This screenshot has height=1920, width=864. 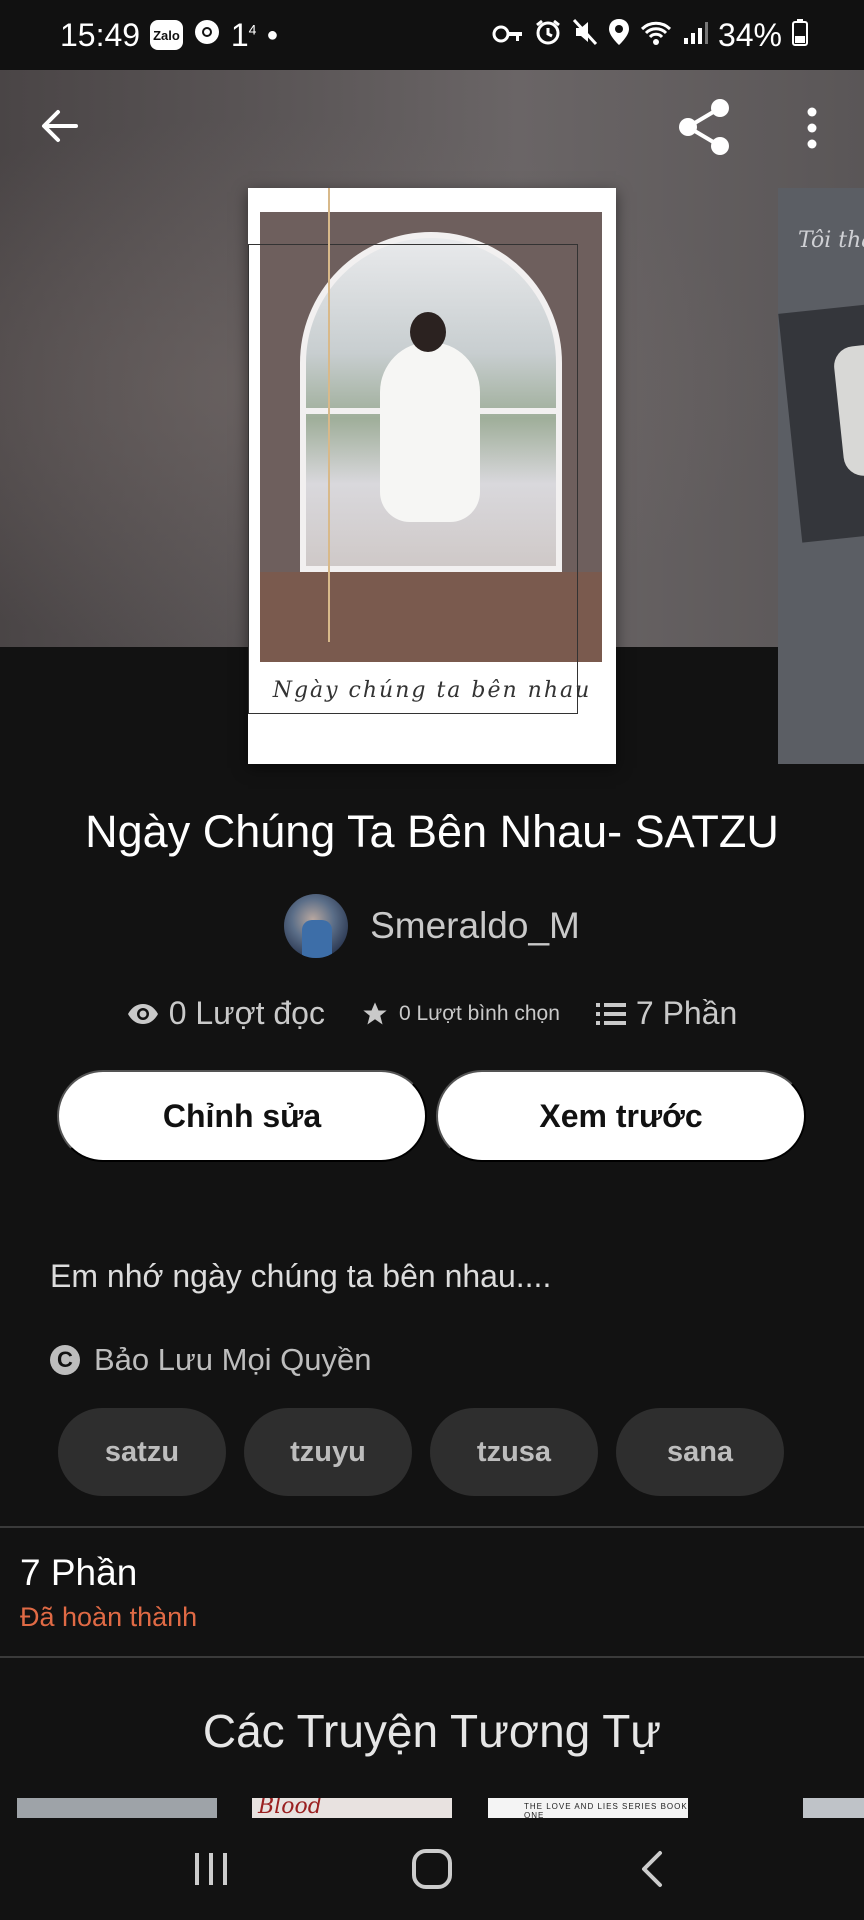 I want to click on similar-stories-title: Các Truyện Tương Tự, so click(x=432, y=1731).